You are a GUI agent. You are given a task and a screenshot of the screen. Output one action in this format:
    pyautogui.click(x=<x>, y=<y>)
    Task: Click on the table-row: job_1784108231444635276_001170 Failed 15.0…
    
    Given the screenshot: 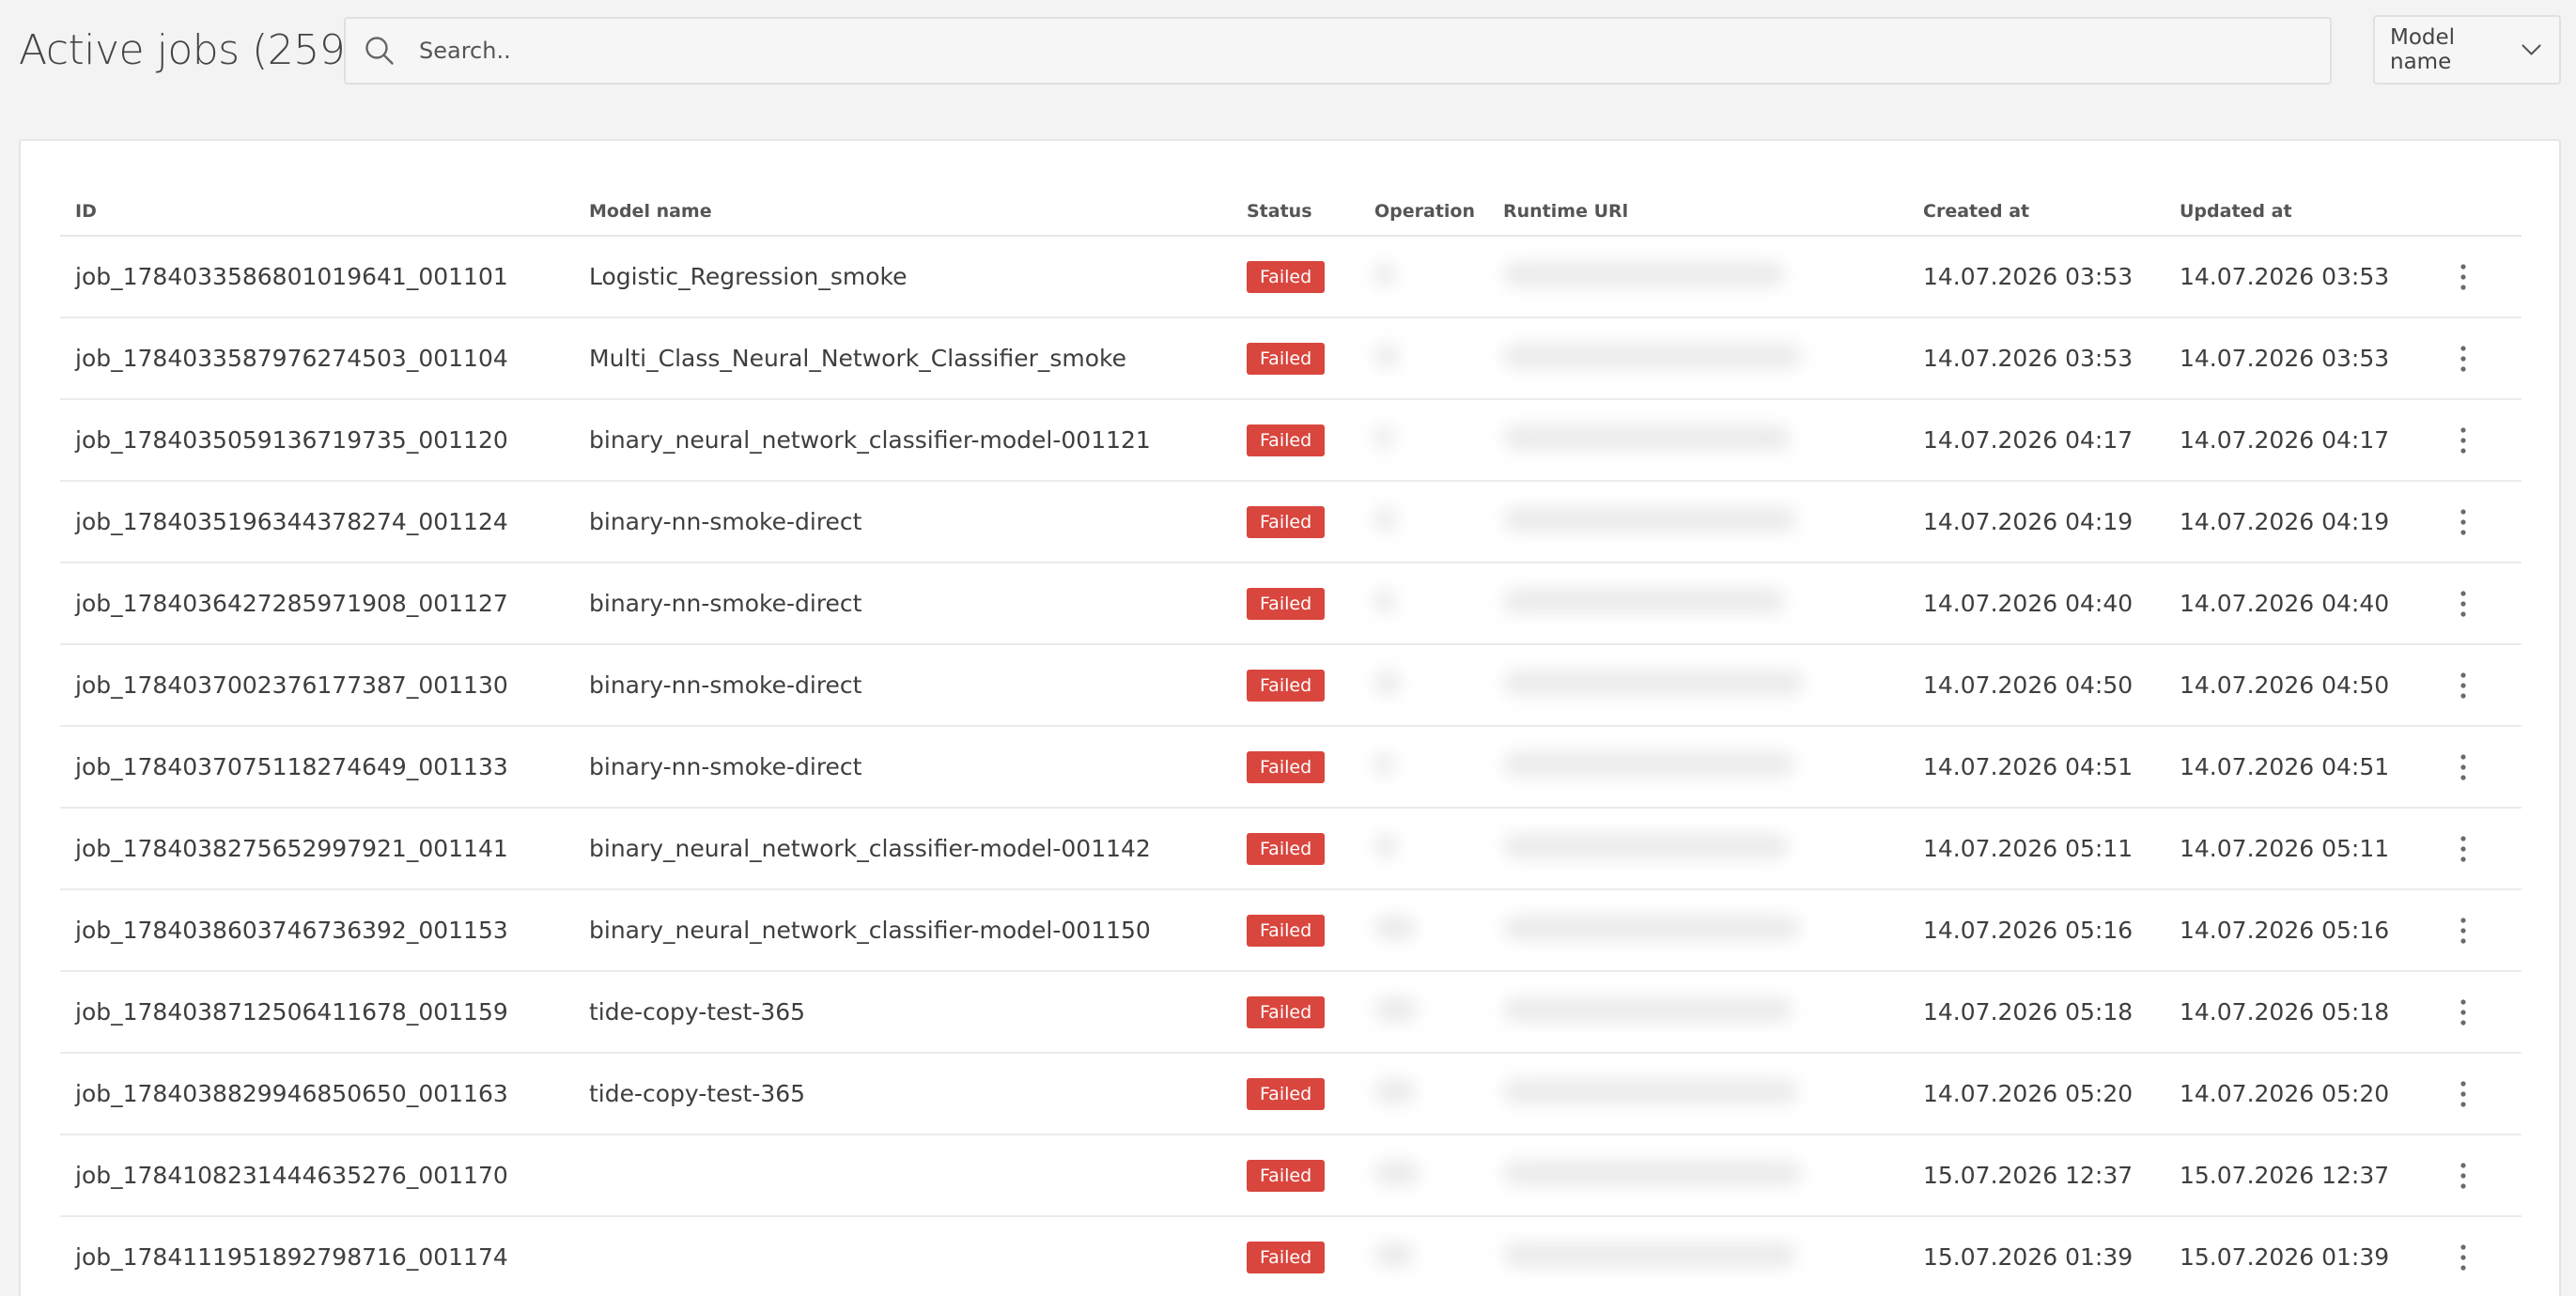 What is the action you would take?
    pyautogui.click(x=1291, y=1175)
    